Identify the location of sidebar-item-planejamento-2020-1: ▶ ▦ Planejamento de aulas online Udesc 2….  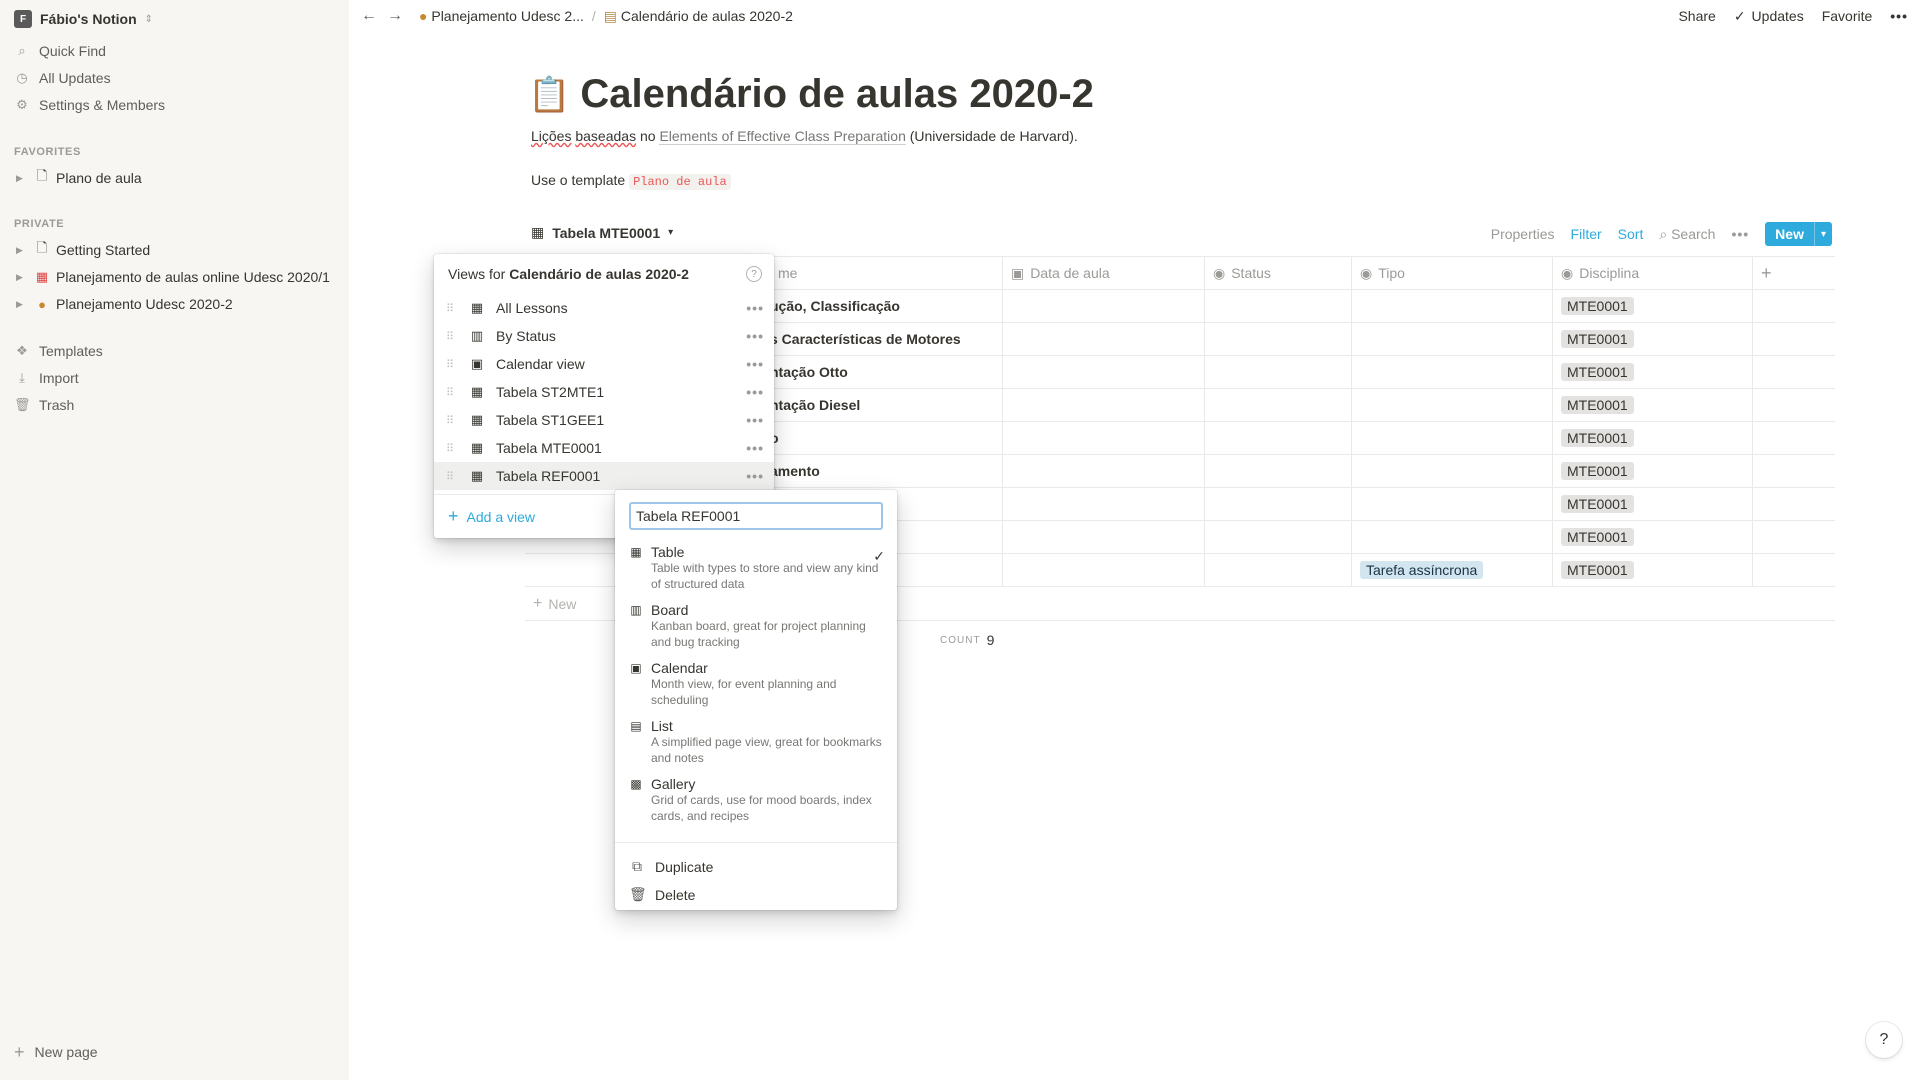
(173, 277).